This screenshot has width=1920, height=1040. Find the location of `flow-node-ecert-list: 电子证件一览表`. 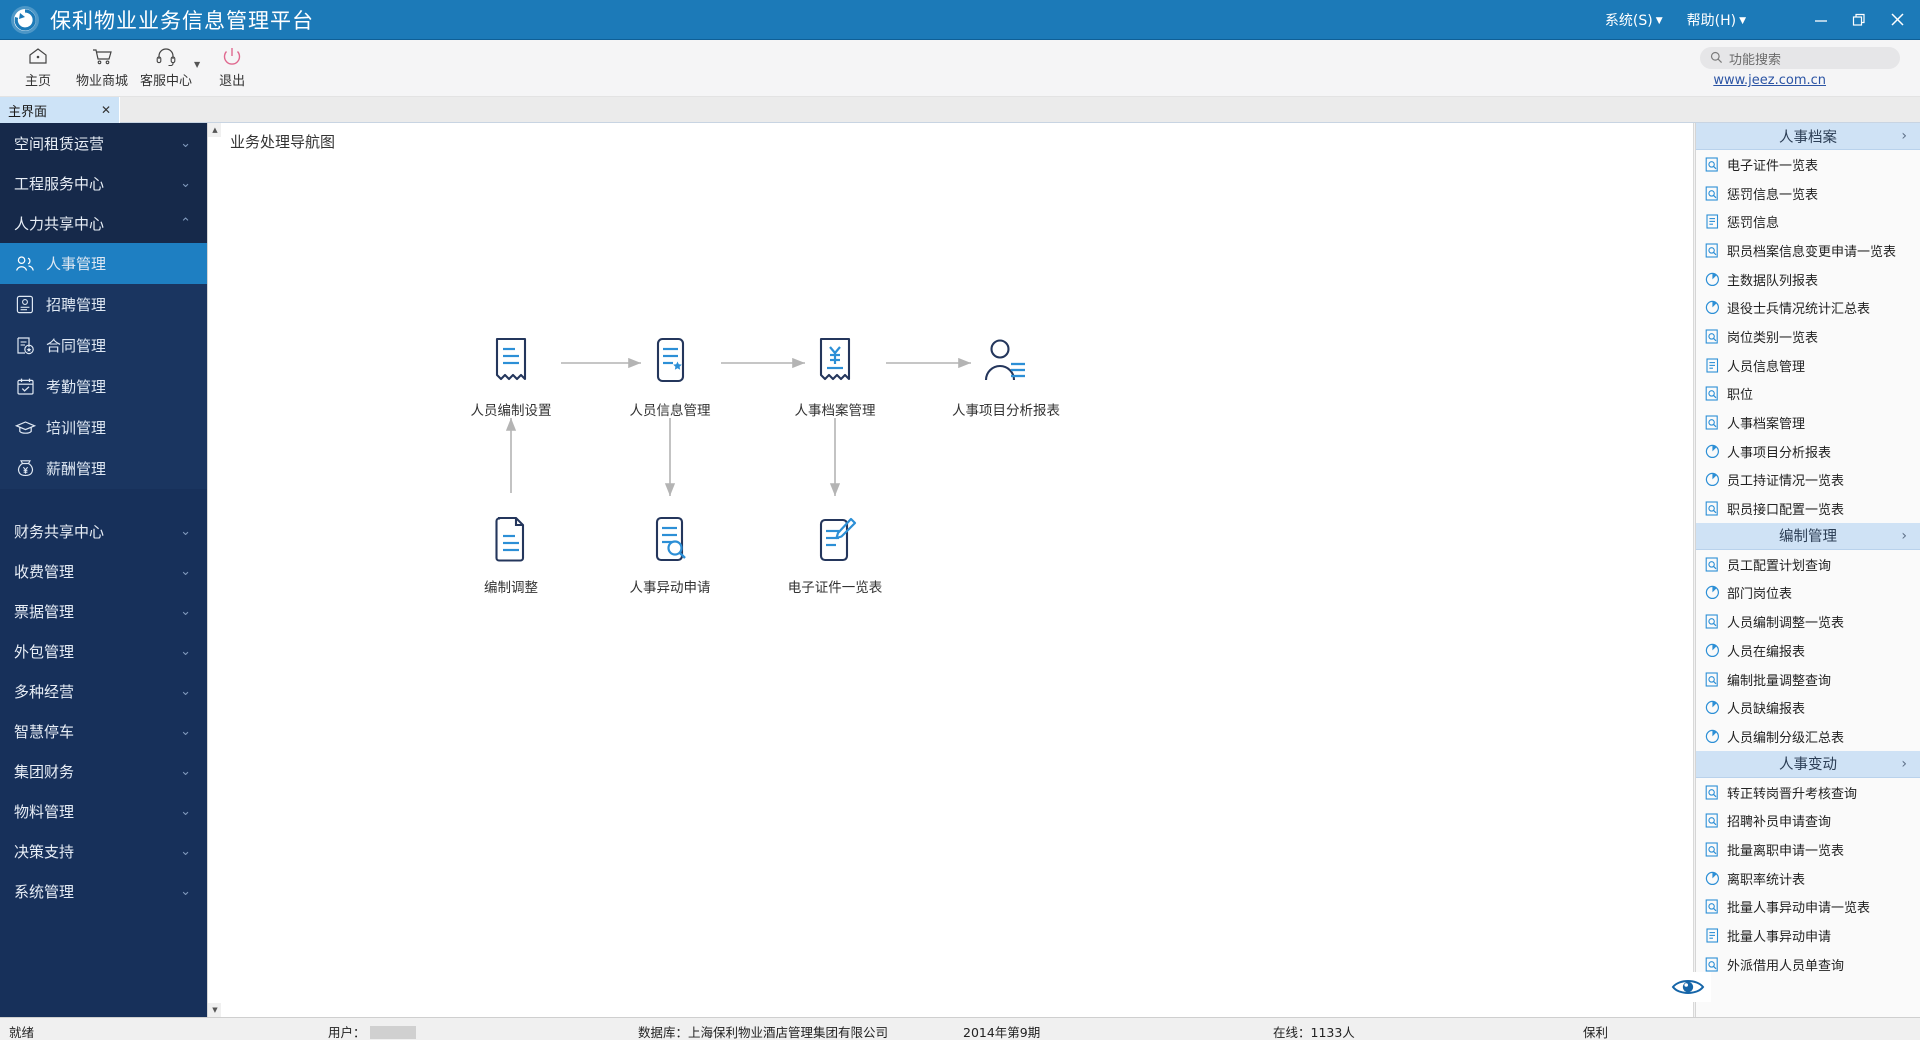

flow-node-ecert-list: 电子证件一览表 is located at coordinates (835, 550).